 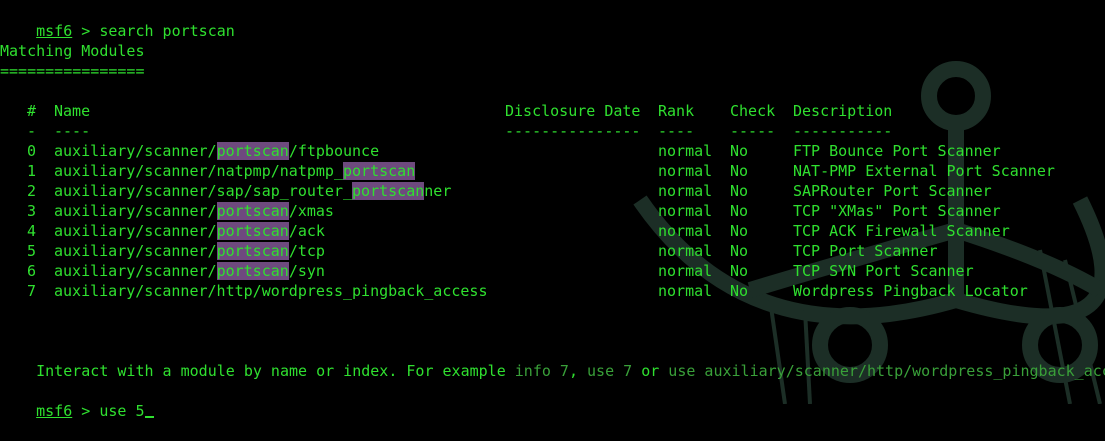 I want to click on row-module-name: auxiliary/scanner/portscan/ftpbounce, so click(x=217, y=151).